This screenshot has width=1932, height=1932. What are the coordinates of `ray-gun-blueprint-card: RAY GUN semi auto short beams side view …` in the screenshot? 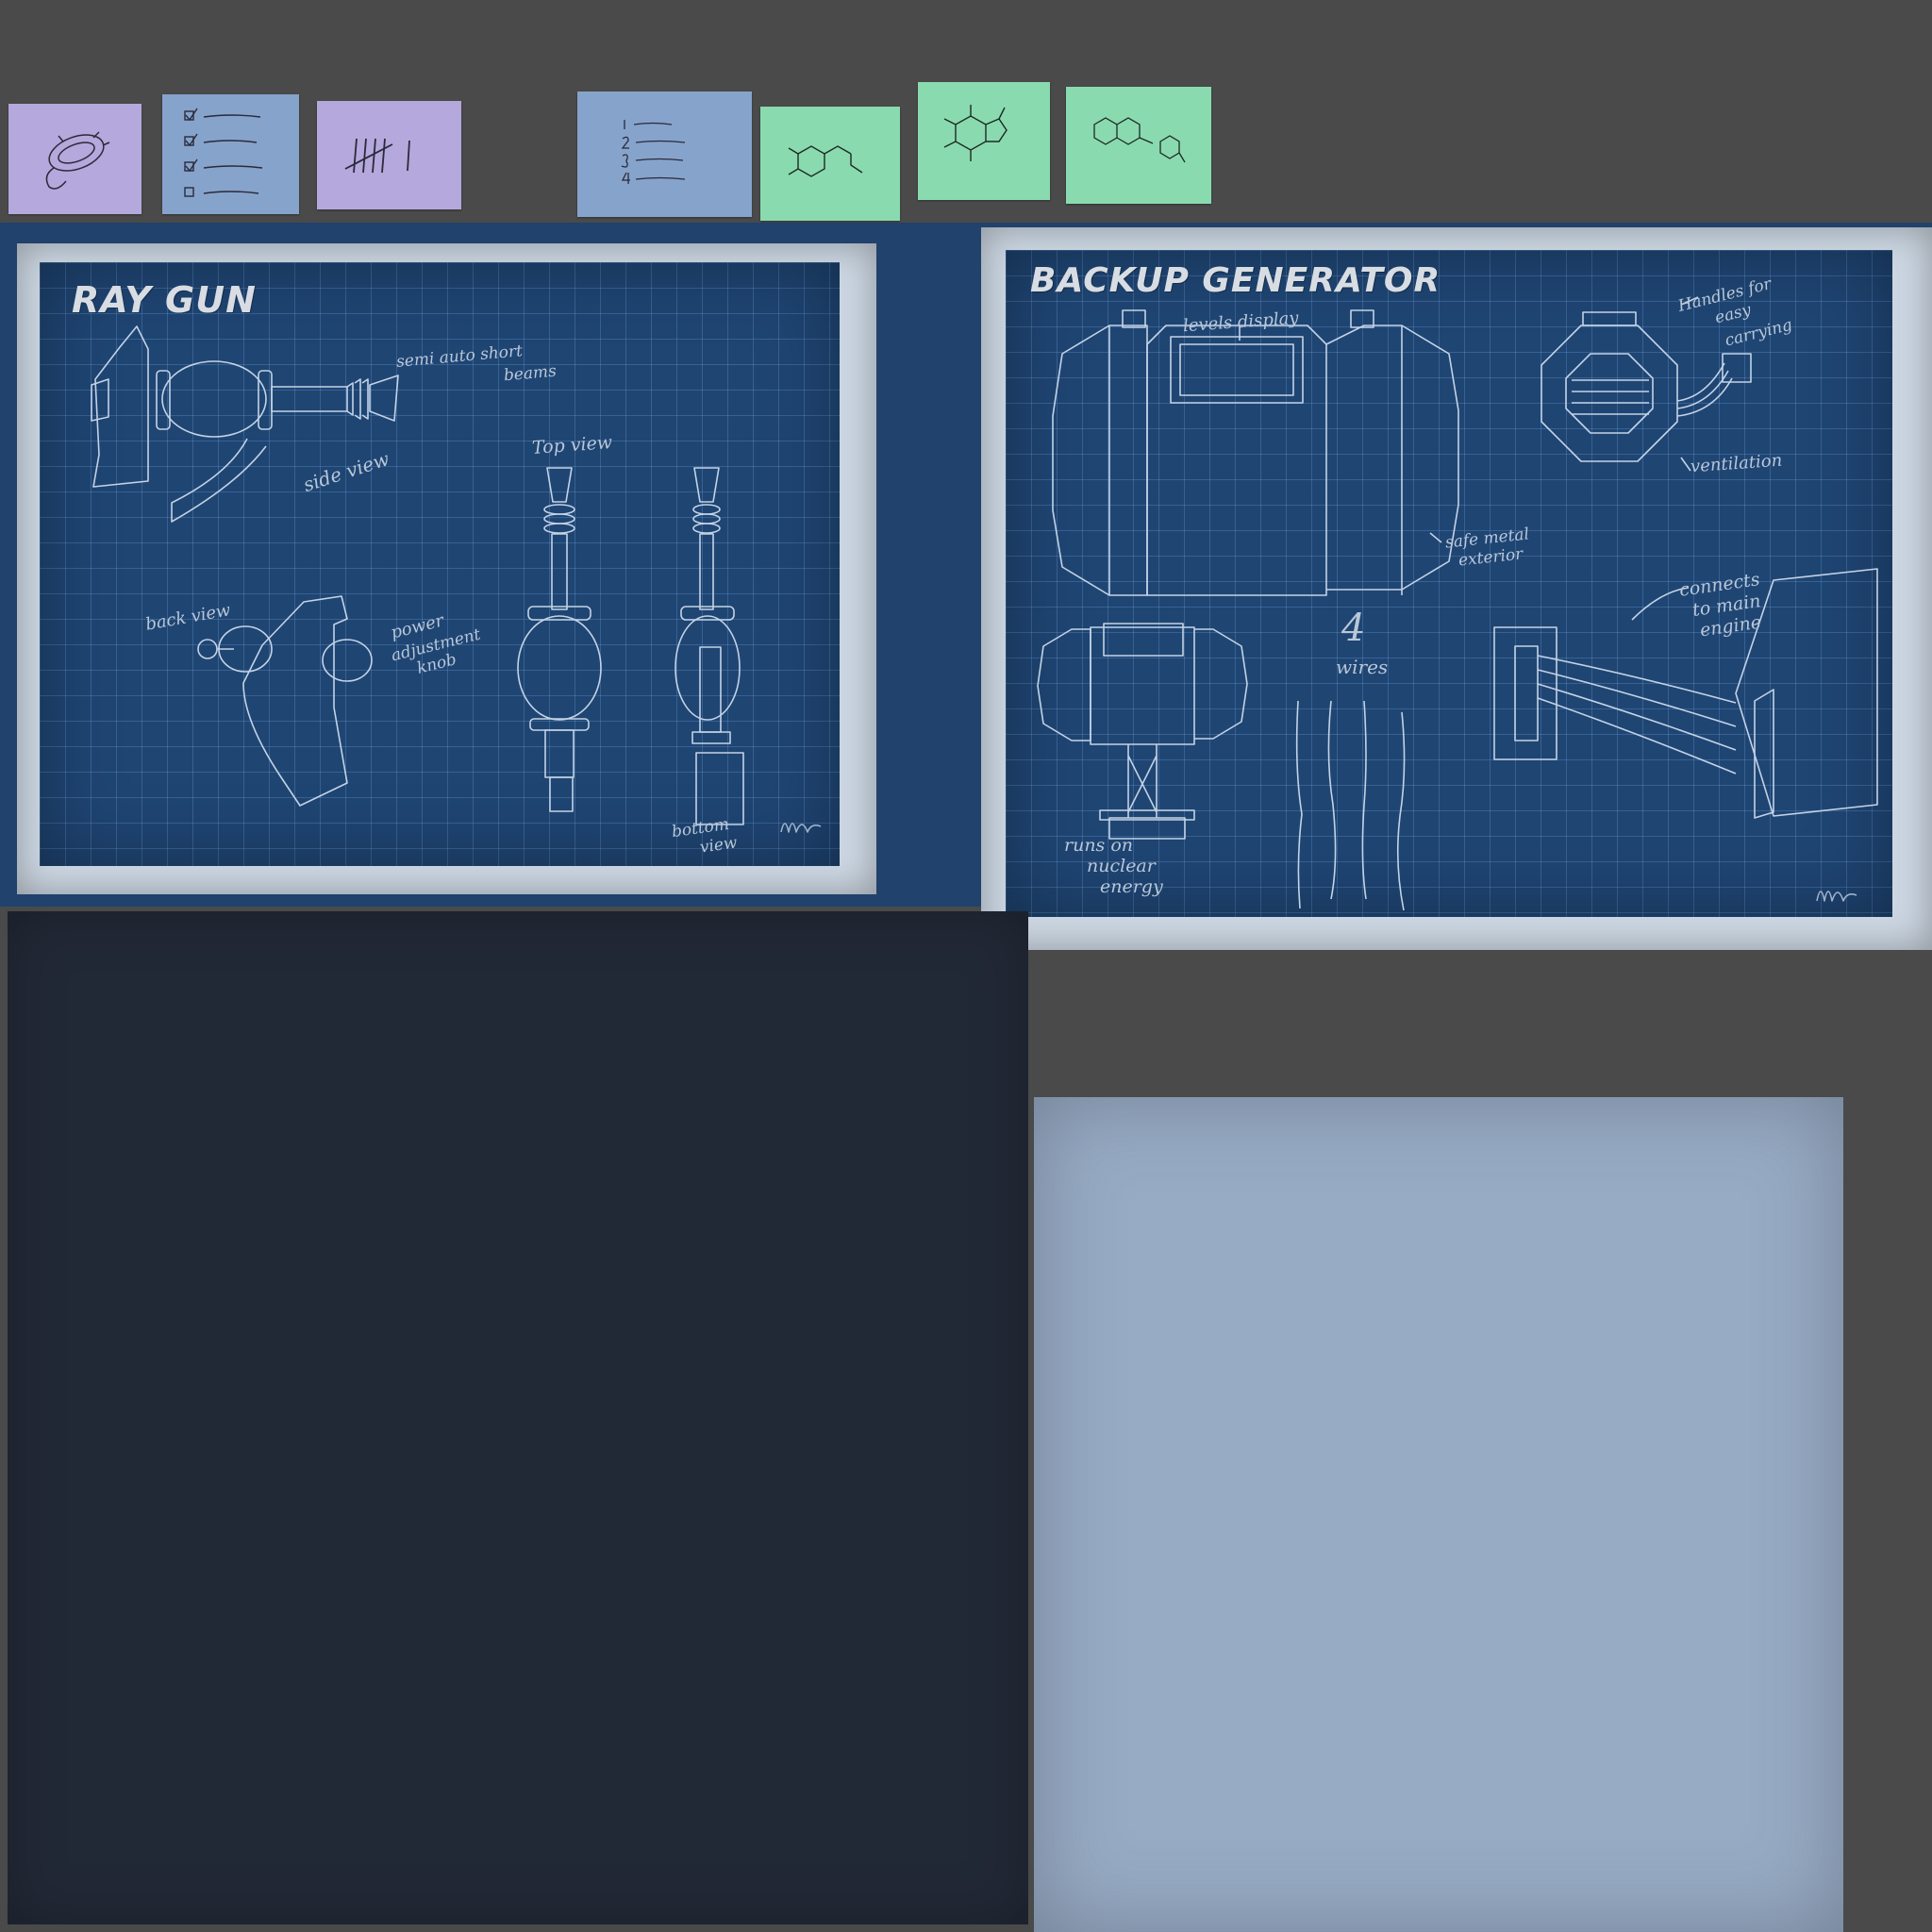 It's located at (447, 568).